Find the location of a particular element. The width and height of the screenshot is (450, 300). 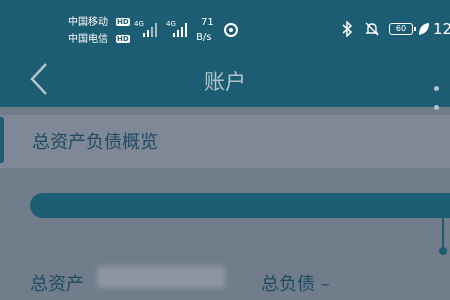

carrier-1: 中国移动 is located at coordinates (88, 22).